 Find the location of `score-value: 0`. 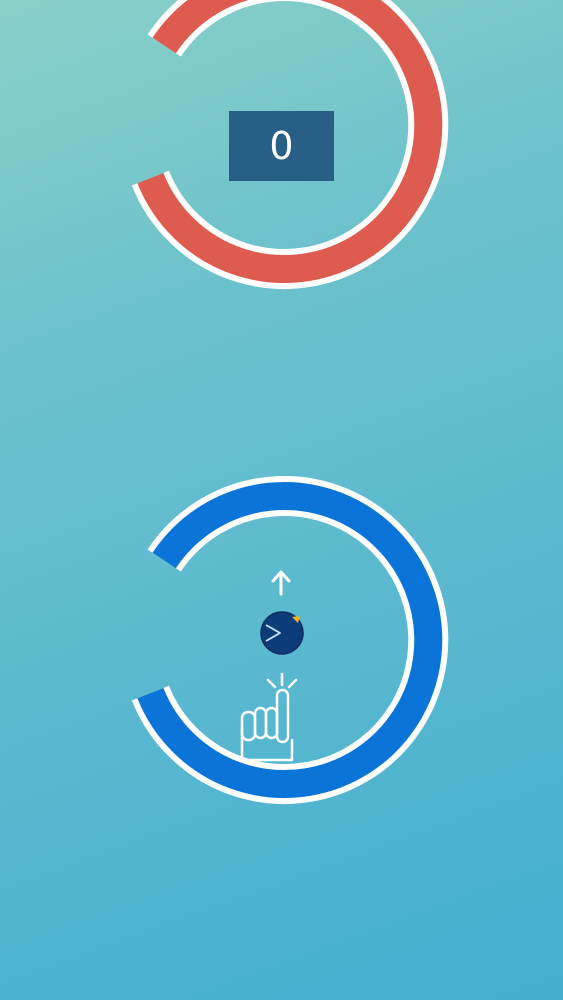

score-value: 0 is located at coordinates (281, 146).